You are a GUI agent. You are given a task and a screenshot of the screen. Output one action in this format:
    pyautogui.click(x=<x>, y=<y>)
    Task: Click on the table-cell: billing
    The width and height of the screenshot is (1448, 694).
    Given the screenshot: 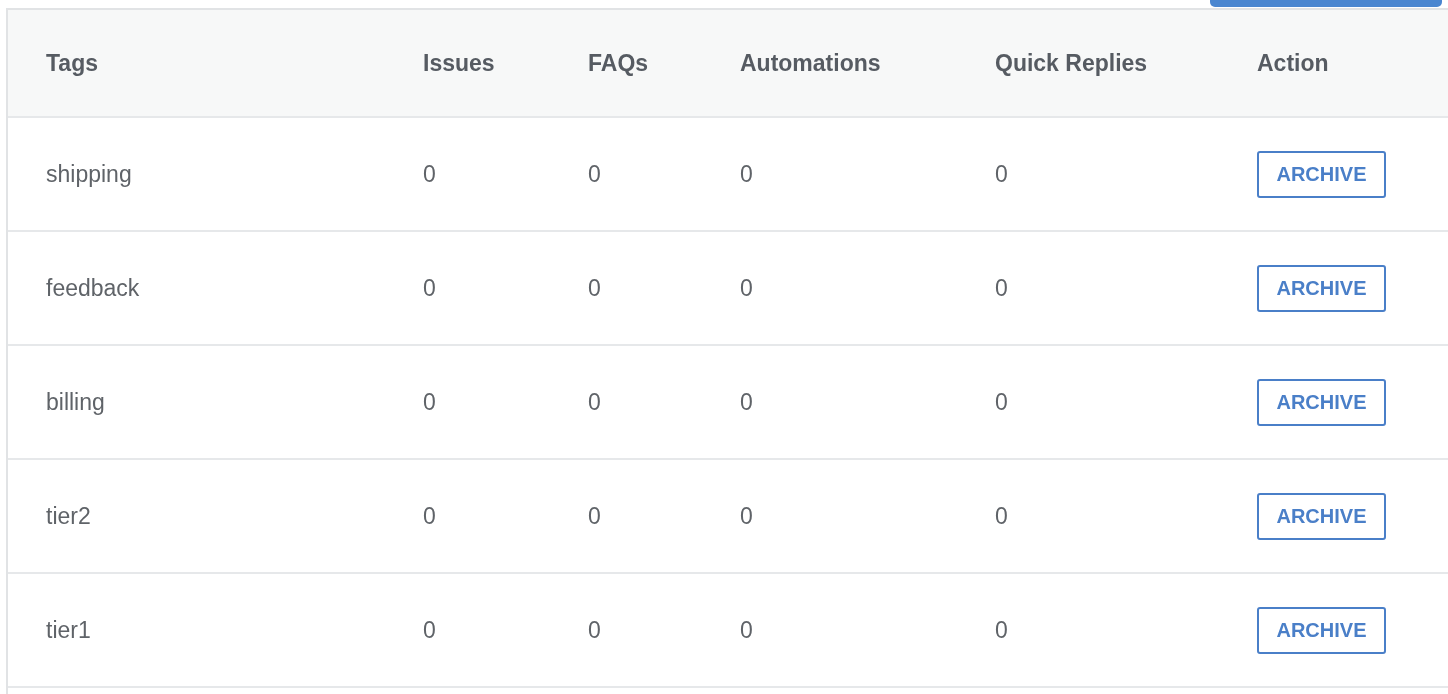 What is the action you would take?
    pyautogui.click(x=75, y=401)
    